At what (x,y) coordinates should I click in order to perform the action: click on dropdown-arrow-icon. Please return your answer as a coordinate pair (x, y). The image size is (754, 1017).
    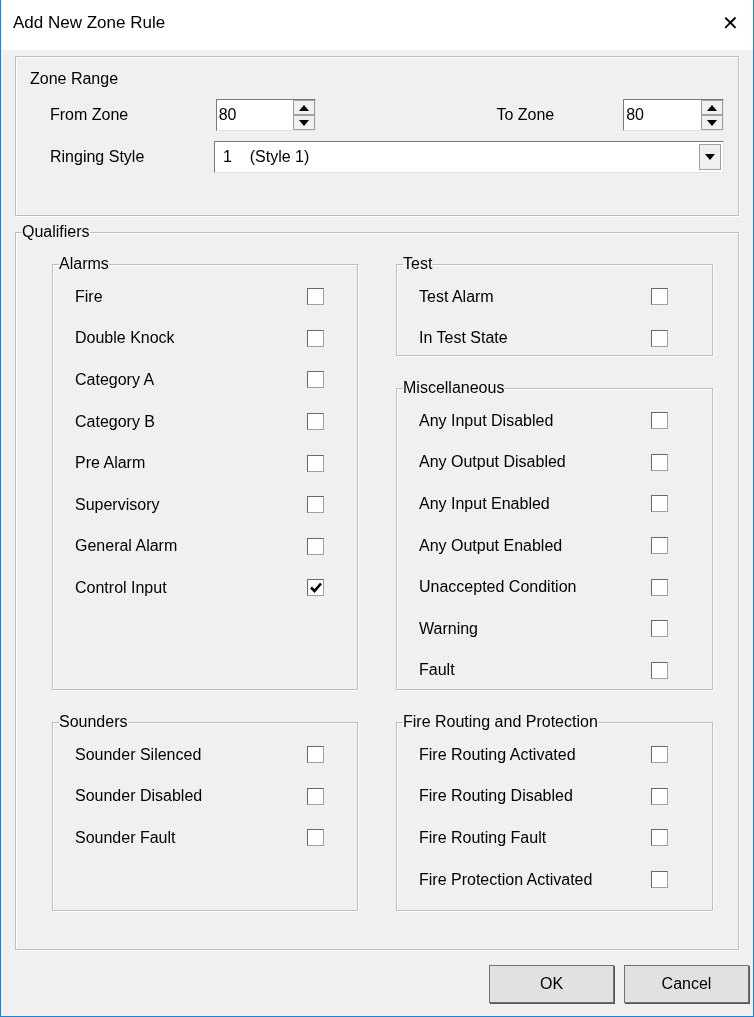
    Looking at the image, I should click on (710, 157).